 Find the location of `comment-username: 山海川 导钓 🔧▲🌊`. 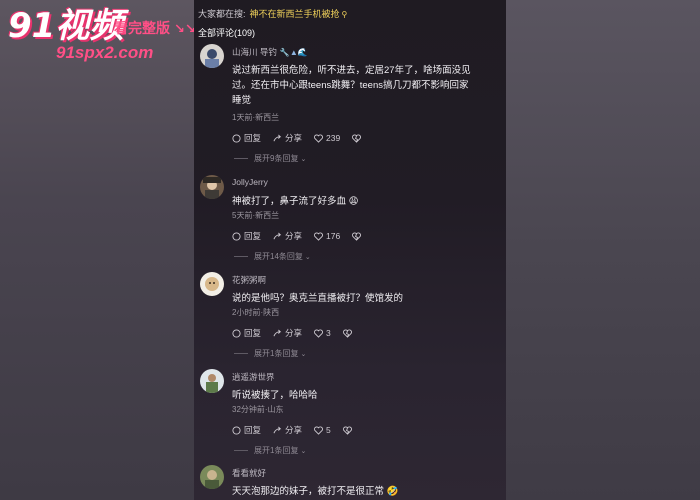

comment-username: 山海川 导钓 🔧▲🌊 is located at coordinates (270, 52).